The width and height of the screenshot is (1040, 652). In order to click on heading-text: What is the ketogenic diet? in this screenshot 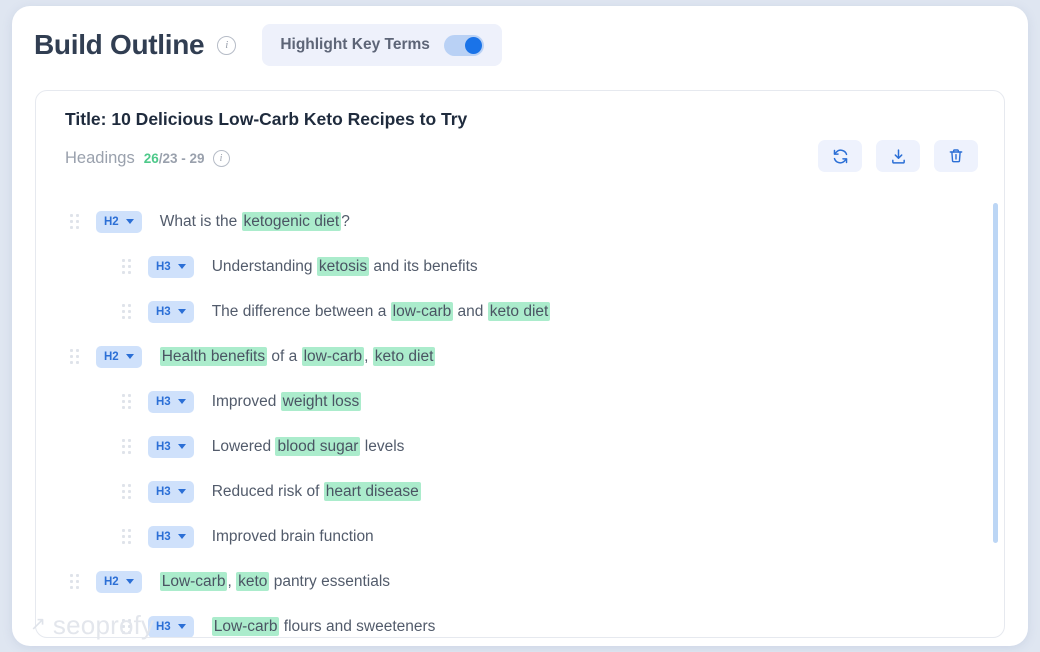, I will do `click(254, 221)`.